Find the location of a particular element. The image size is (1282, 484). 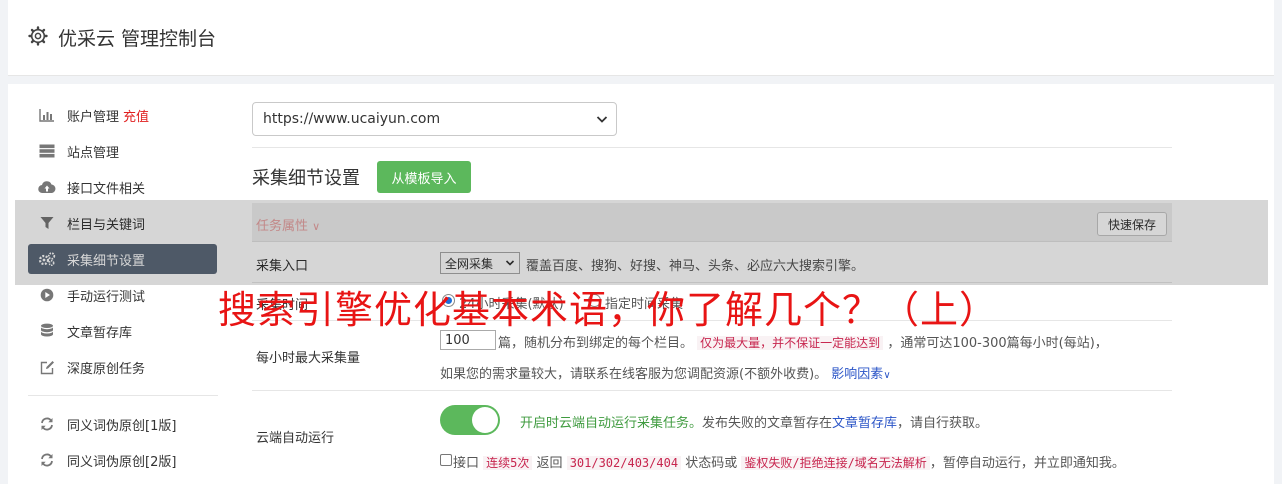

page-title: 优采云 管理控制台 is located at coordinates (137, 39).